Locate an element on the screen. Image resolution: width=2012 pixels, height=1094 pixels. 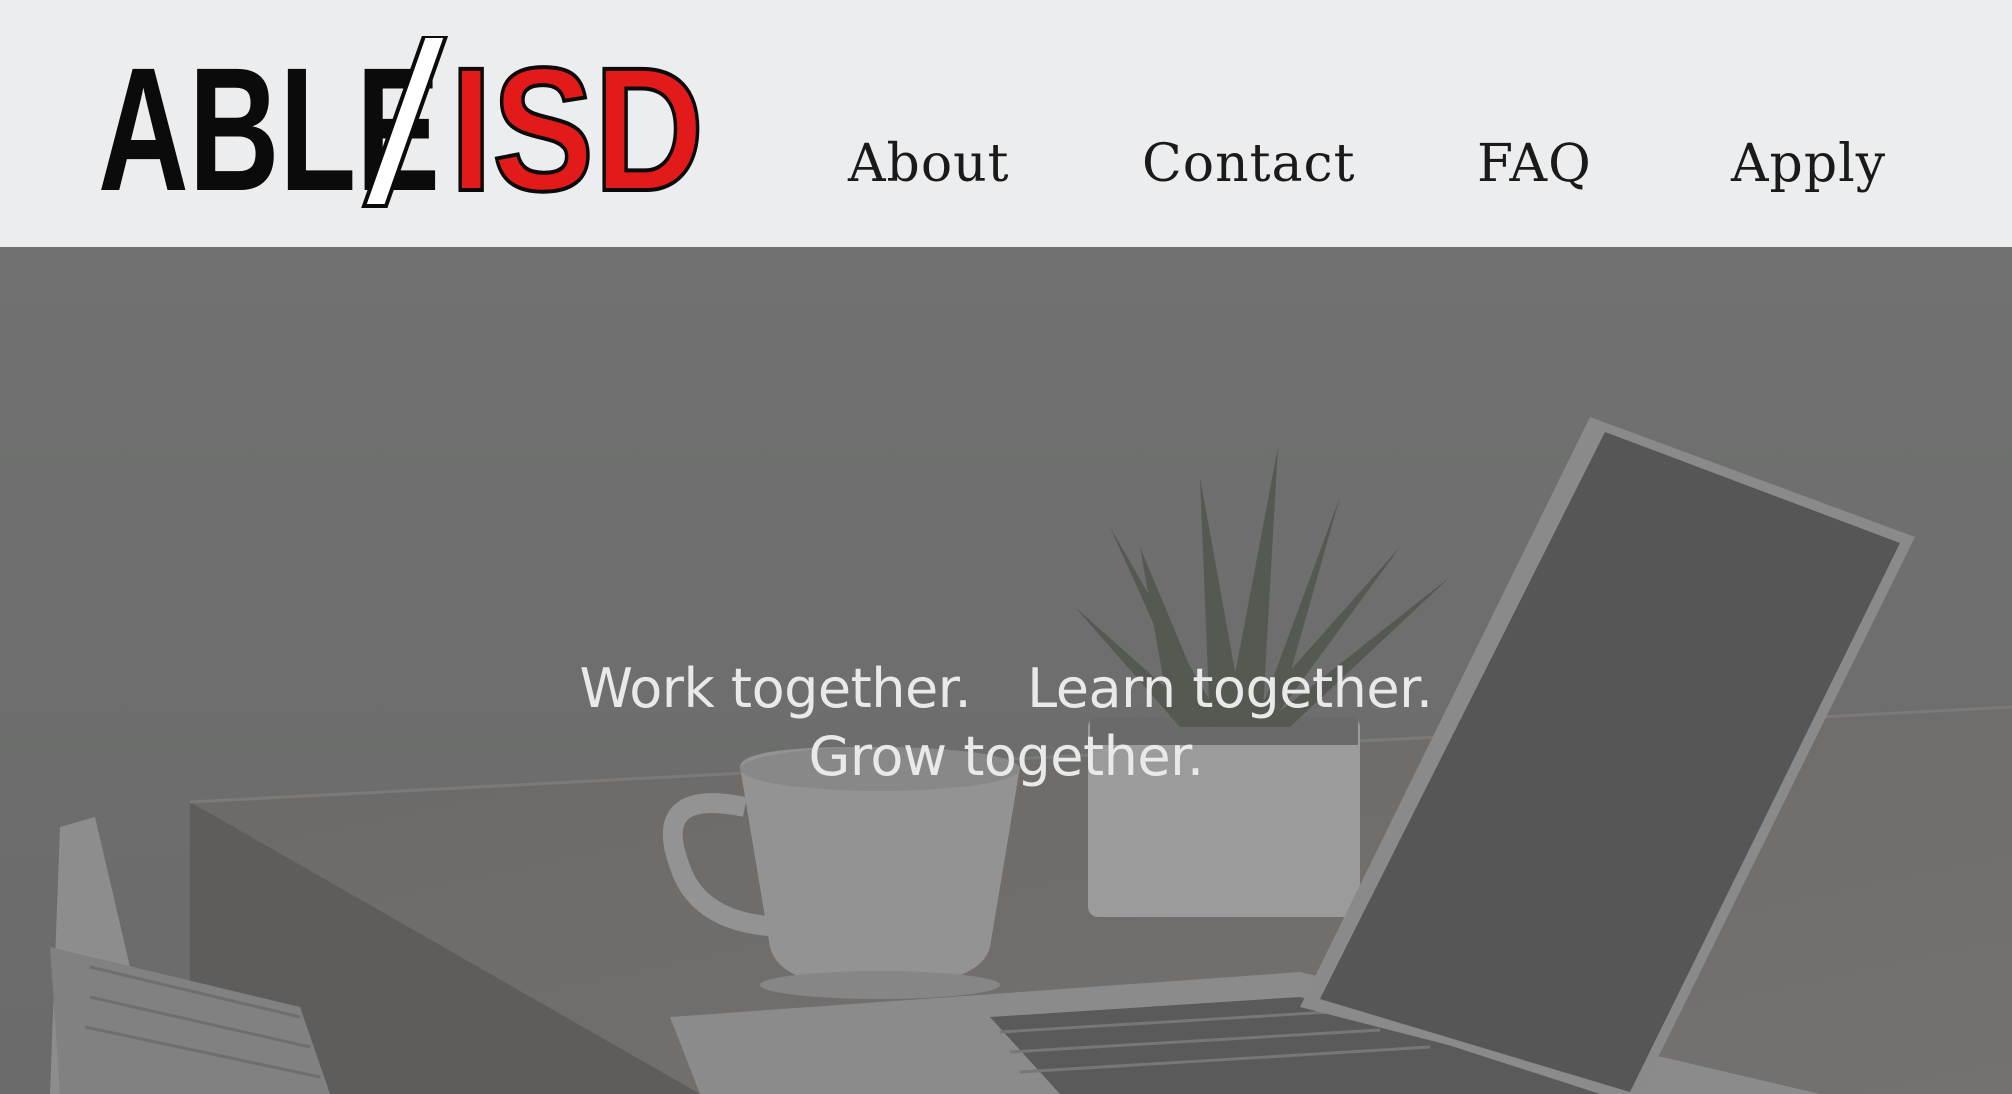
nav-link-about: About is located at coordinates (929, 164).